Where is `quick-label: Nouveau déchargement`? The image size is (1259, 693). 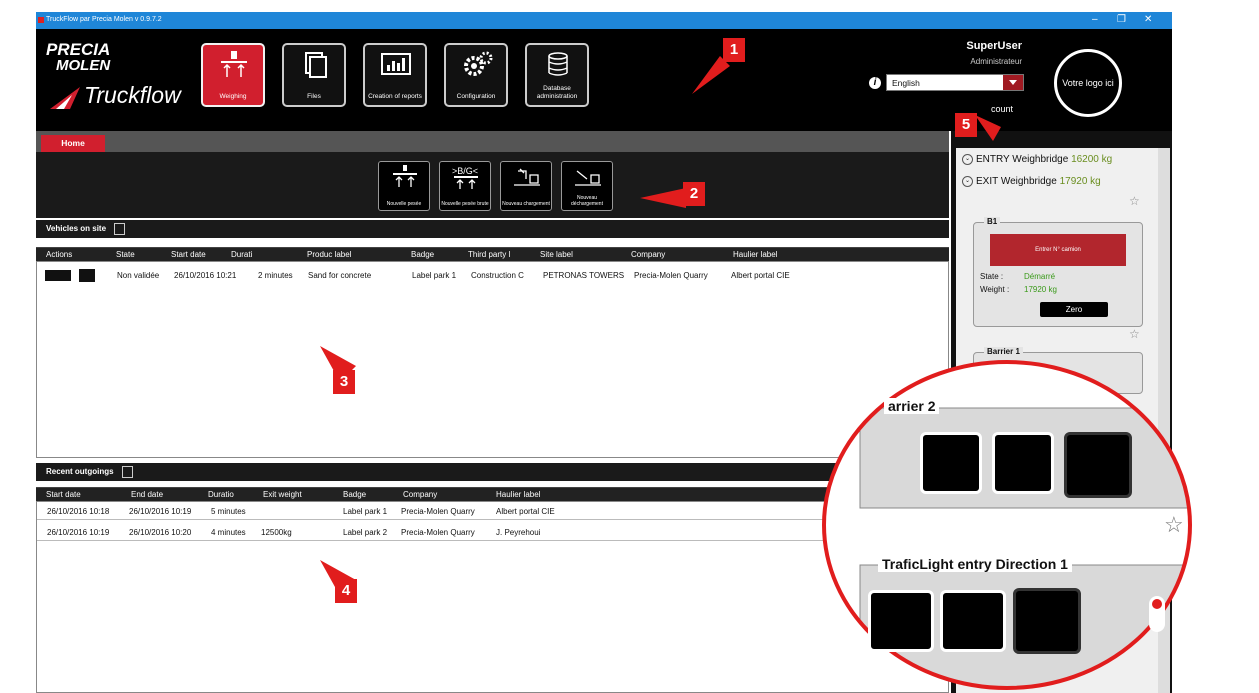 quick-label: Nouveau déchargement is located at coordinates (587, 201).